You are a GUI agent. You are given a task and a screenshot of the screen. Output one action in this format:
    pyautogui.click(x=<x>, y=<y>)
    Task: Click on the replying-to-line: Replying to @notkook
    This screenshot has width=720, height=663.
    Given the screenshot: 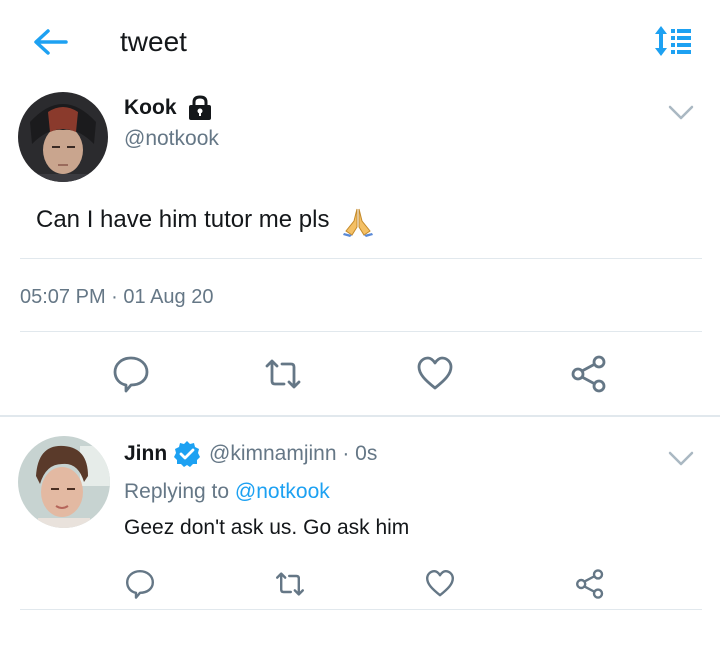 What is the action you would take?
    pyautogui.click(x=227, y=492)
    